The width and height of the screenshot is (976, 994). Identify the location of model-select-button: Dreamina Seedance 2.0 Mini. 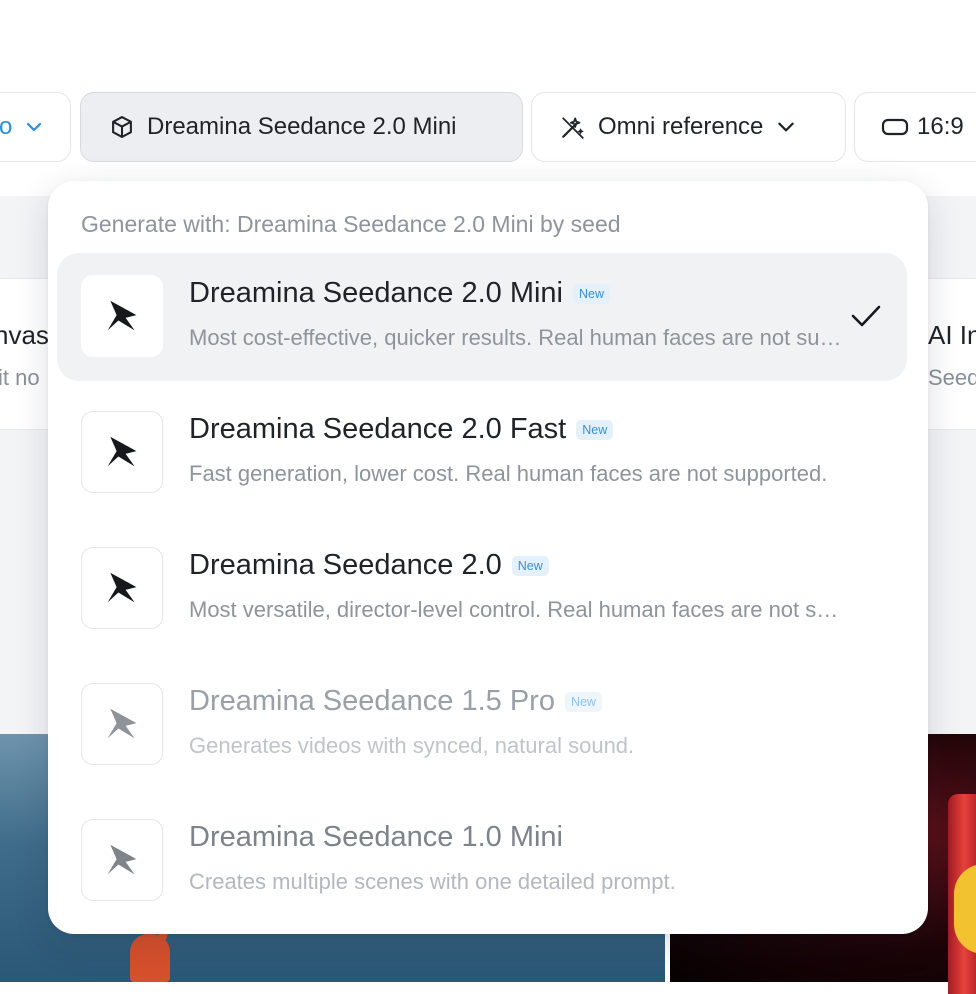
(301, 127).